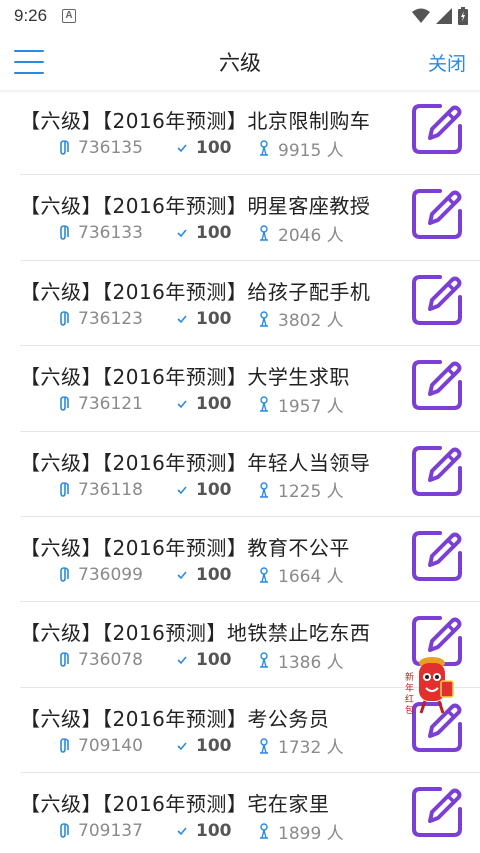 Image resolution: width=480 pixels, height=853 pixels. What do you see at coordinates (410, 694) in the screenshot?
I see `red-packet-label: 新年红包` at bounding box center [410, 694].